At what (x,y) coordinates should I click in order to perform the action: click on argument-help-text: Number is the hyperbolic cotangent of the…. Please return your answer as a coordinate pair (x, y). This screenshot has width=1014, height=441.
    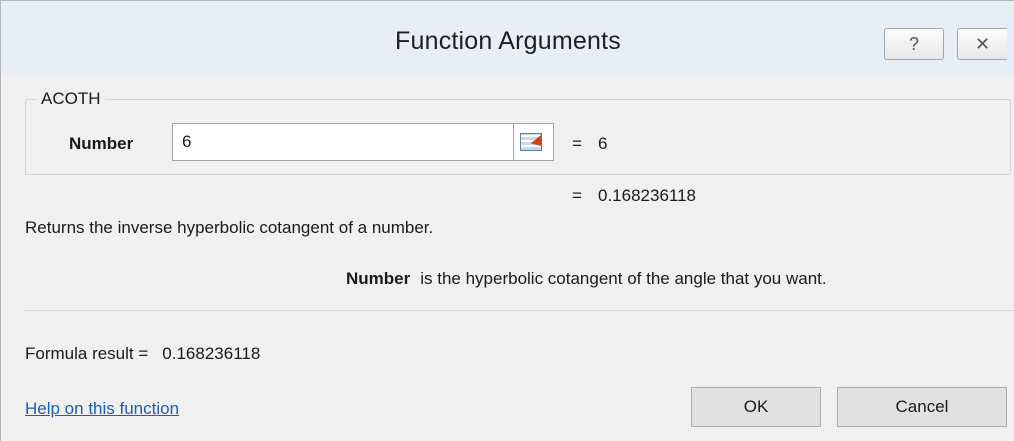
    Looking at the image, I should click on (586, 279).